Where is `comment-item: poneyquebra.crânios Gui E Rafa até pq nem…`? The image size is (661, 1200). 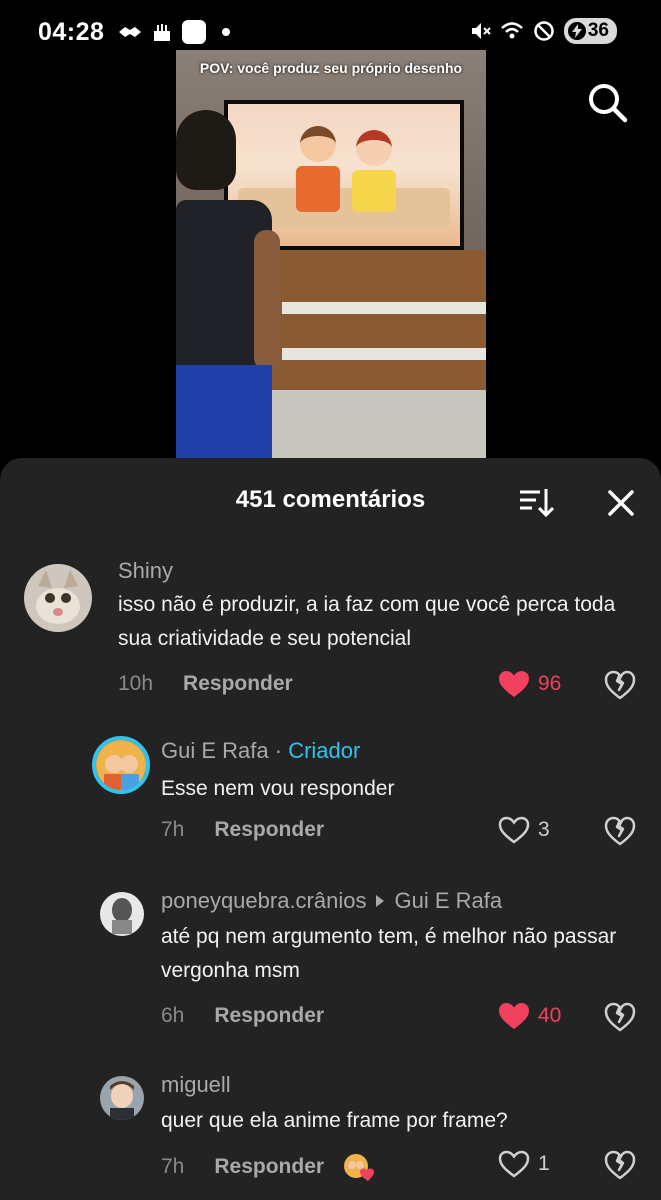
comment-item: poneyquebra.crânios Gui E Rafa até pq nem… is located at coordinates (330, 955).